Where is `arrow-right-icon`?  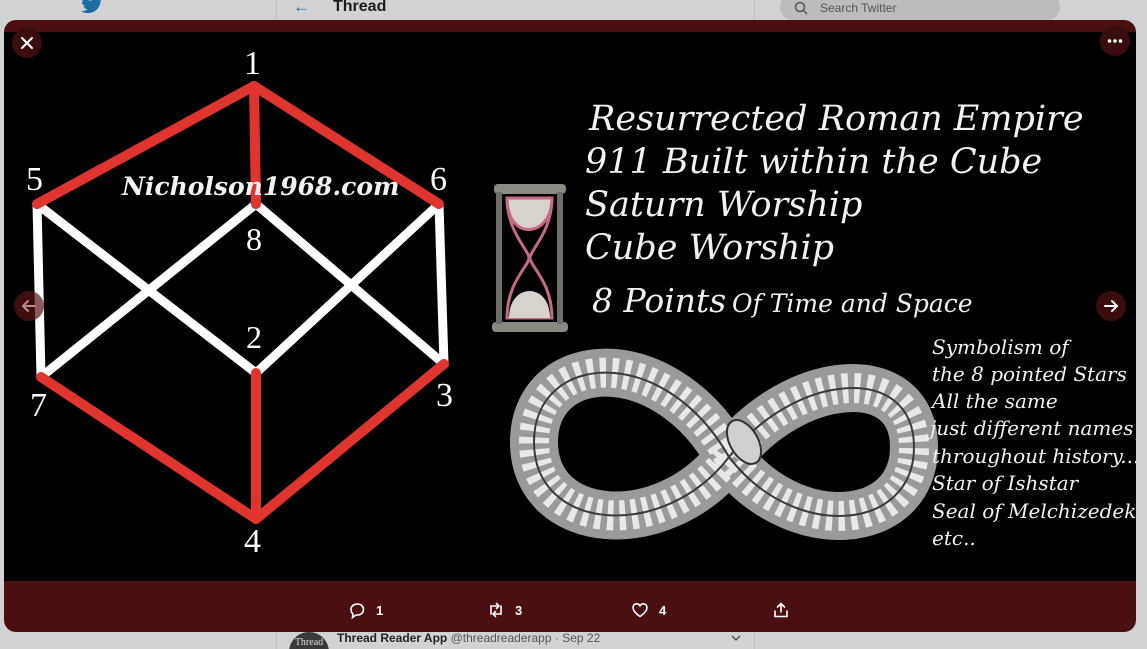 arrow-right-icon is located at coordinates (1111, 306).